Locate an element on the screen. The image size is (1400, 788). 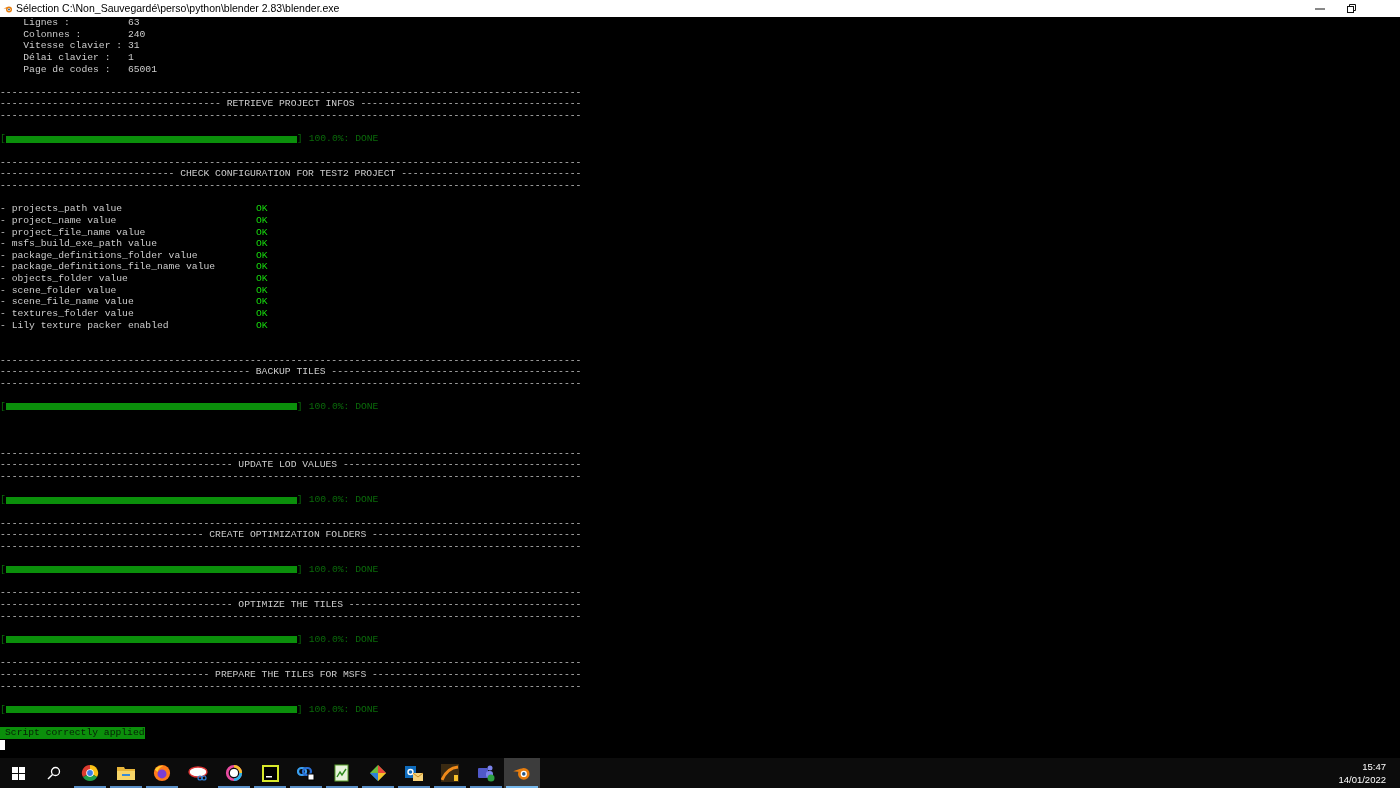
console-line: Page de codes : 65001 is located at coordinates (89, 69).